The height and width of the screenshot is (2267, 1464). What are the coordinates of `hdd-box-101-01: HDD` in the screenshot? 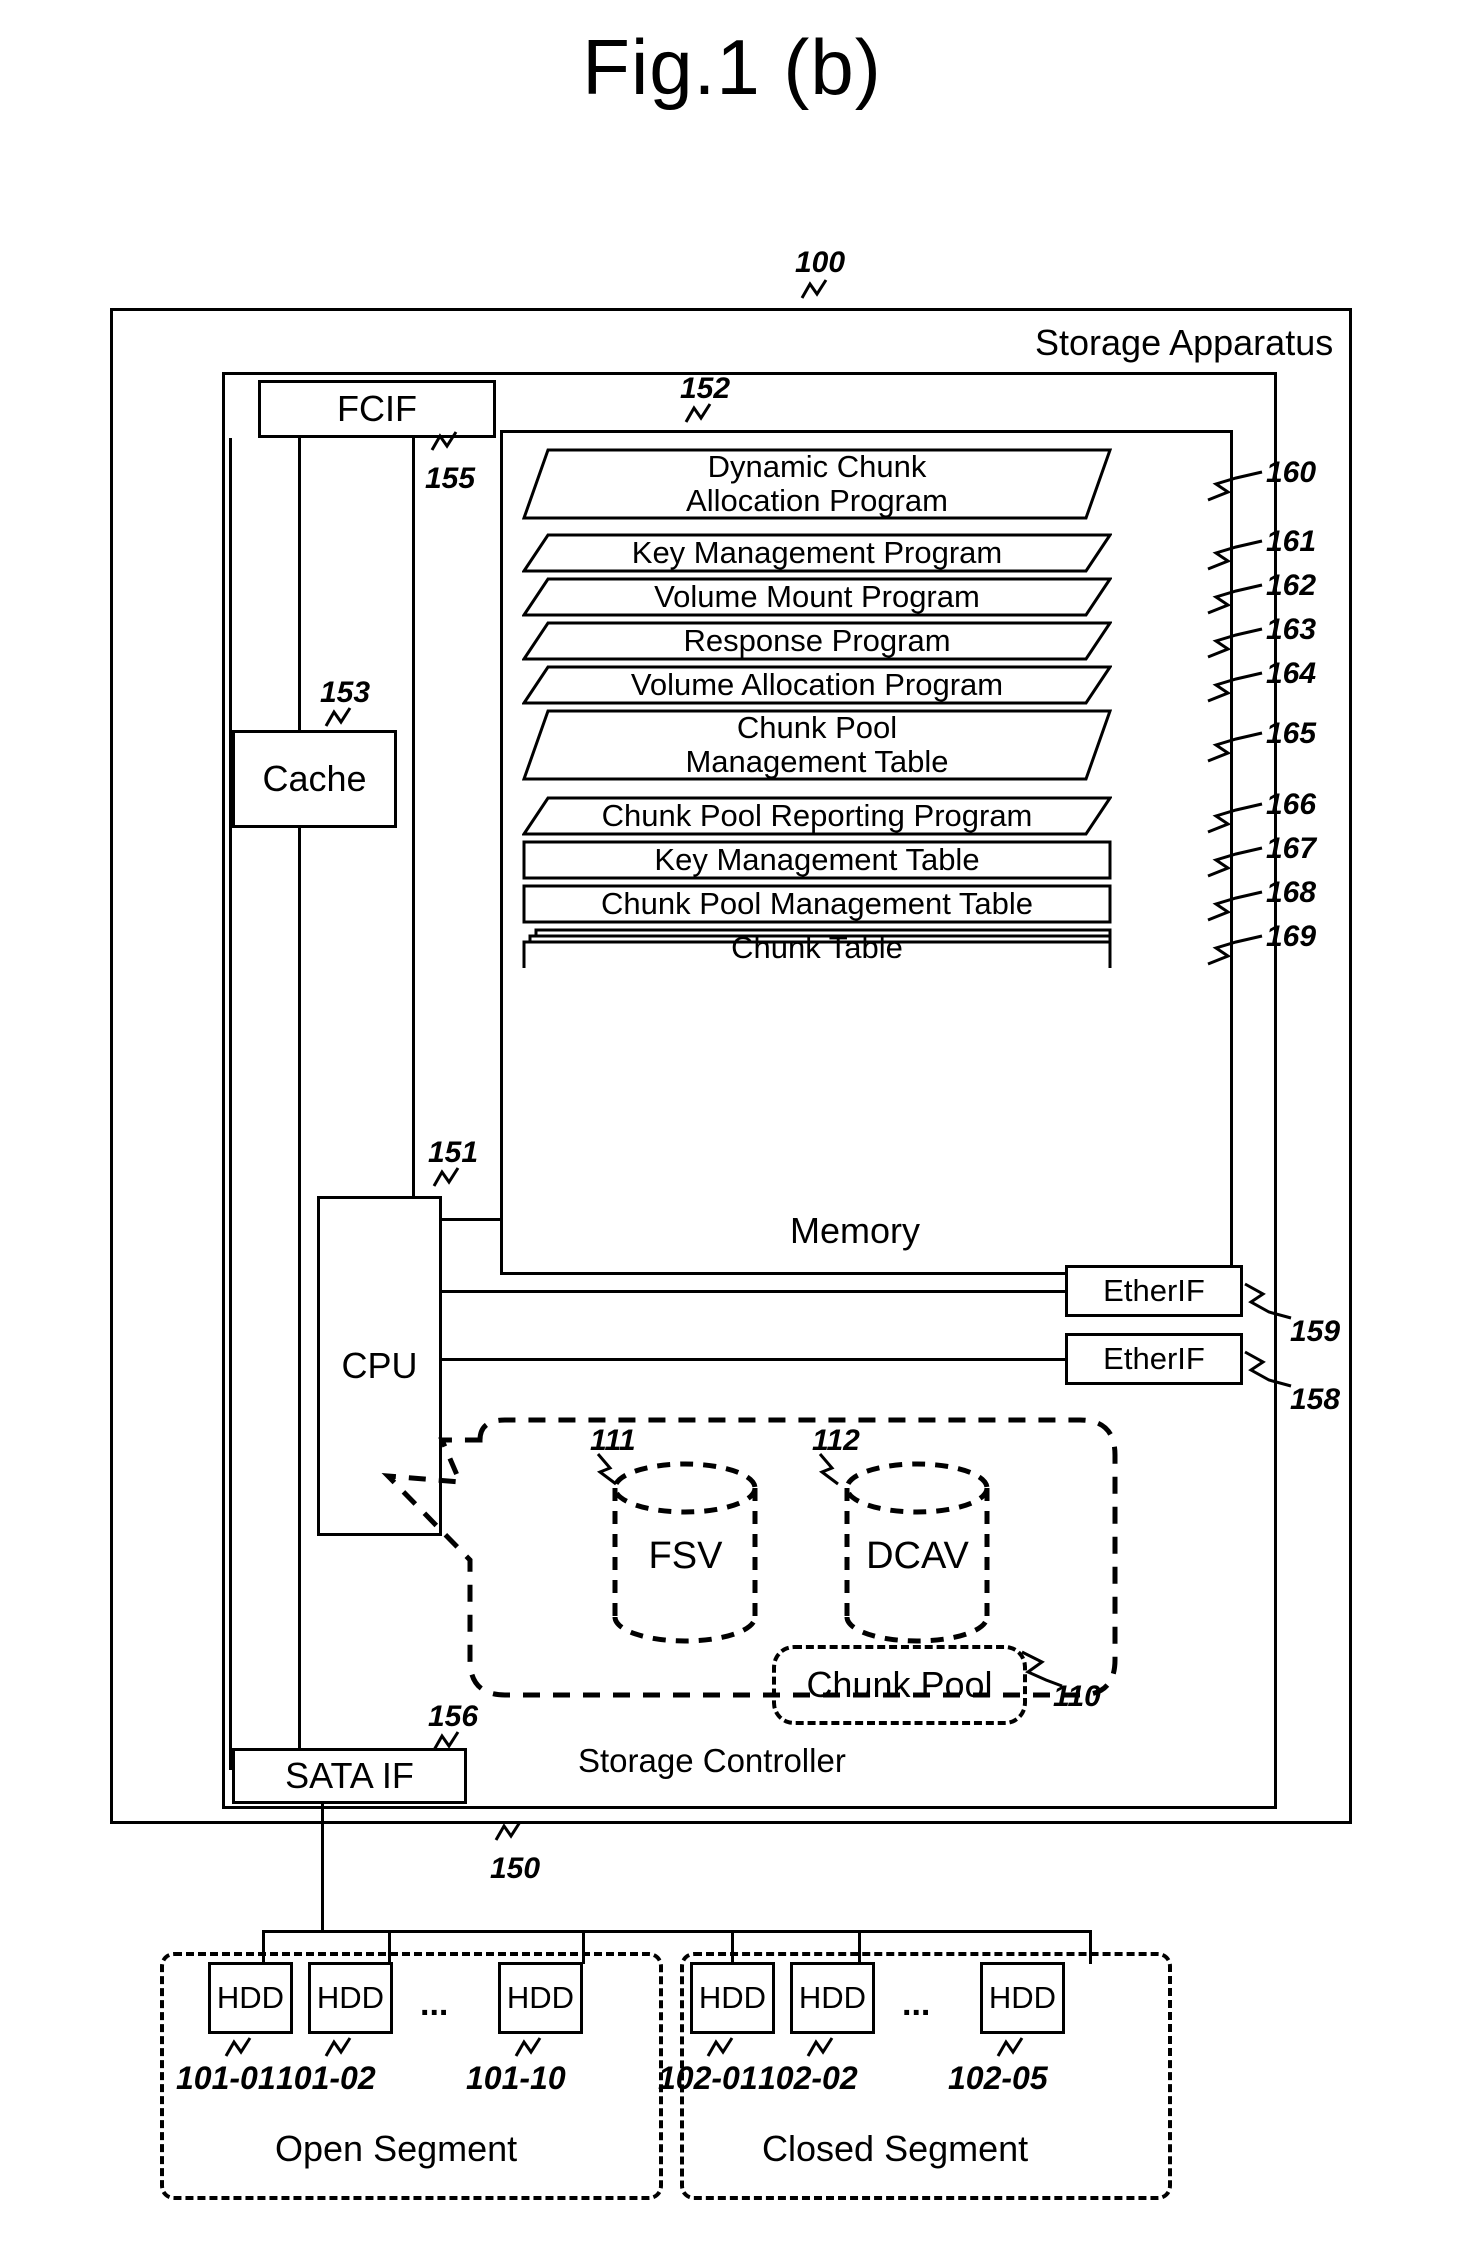 It's located at (250, 1998).